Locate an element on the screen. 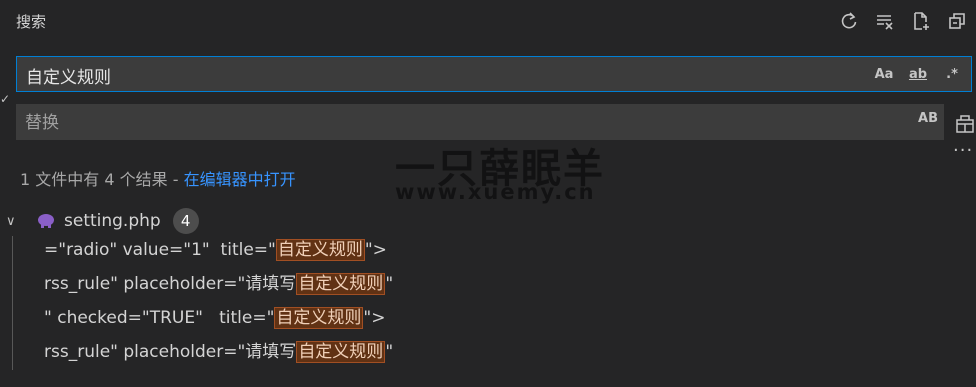  search-panel-header: 搜索 is located at coordinates (488, 22).